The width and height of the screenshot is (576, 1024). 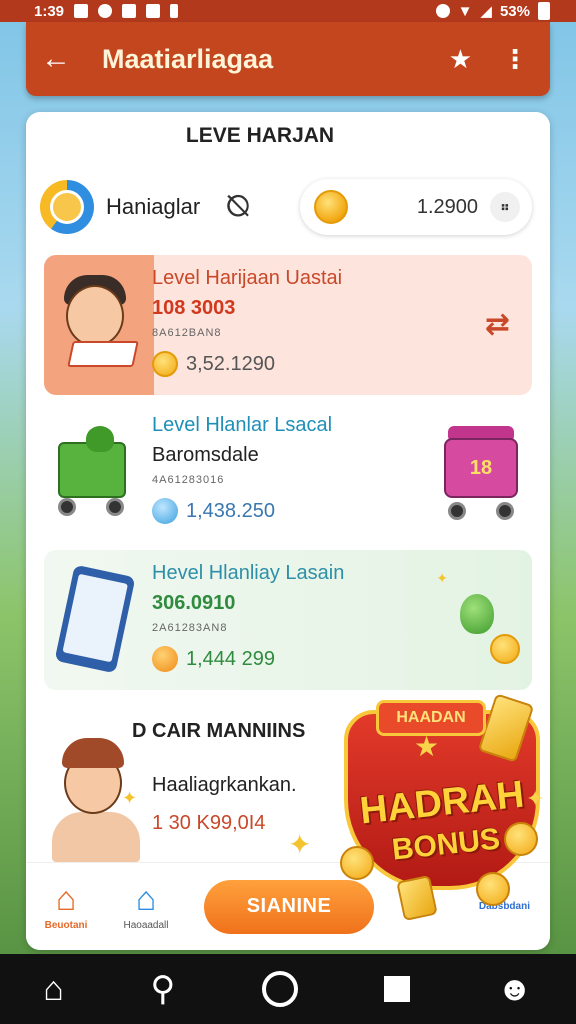 I want to click on item-tiny-label: 2A61283AN8, so click(x=190, y=628).